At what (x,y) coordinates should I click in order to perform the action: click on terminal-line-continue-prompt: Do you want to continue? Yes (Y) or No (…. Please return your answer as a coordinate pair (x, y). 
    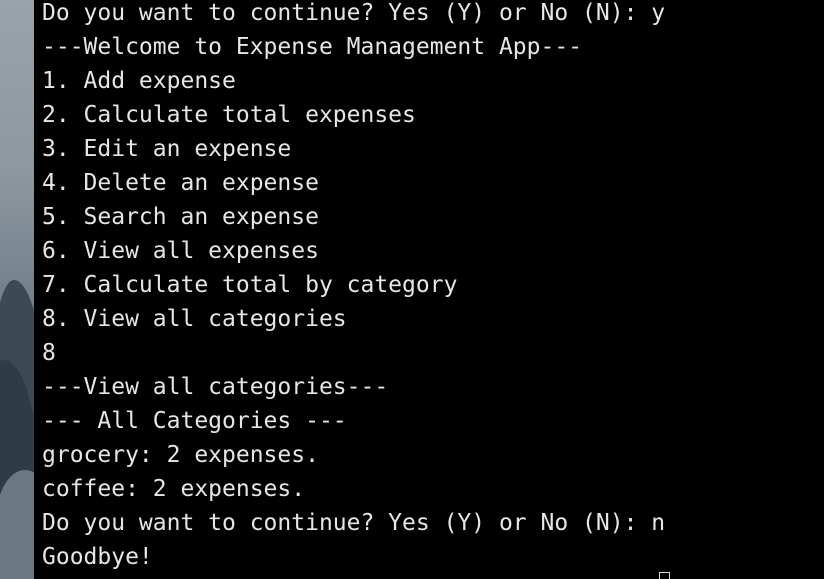
    Looking at the image, I should click on (354, 13).